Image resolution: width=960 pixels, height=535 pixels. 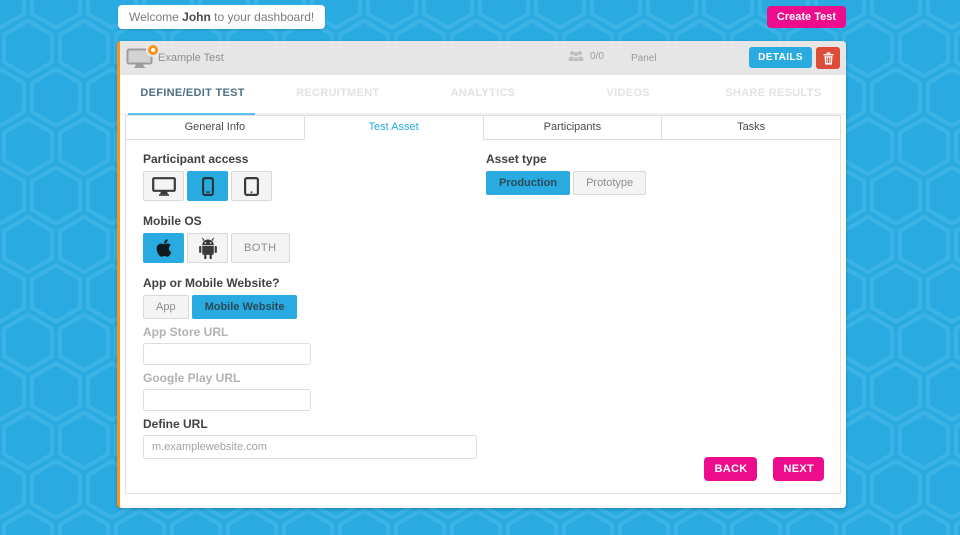 I want to click on tab-recruitment: RECRUITMENT, so click(x=337, y=94).